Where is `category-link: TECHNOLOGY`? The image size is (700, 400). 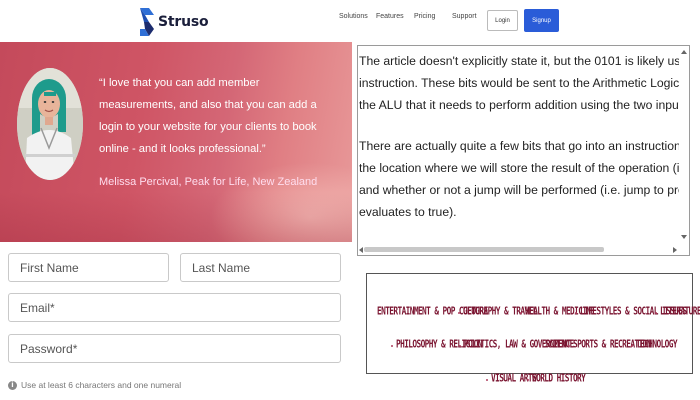 category-link: TECHNOLOGY is located at coordinates (657, 344).